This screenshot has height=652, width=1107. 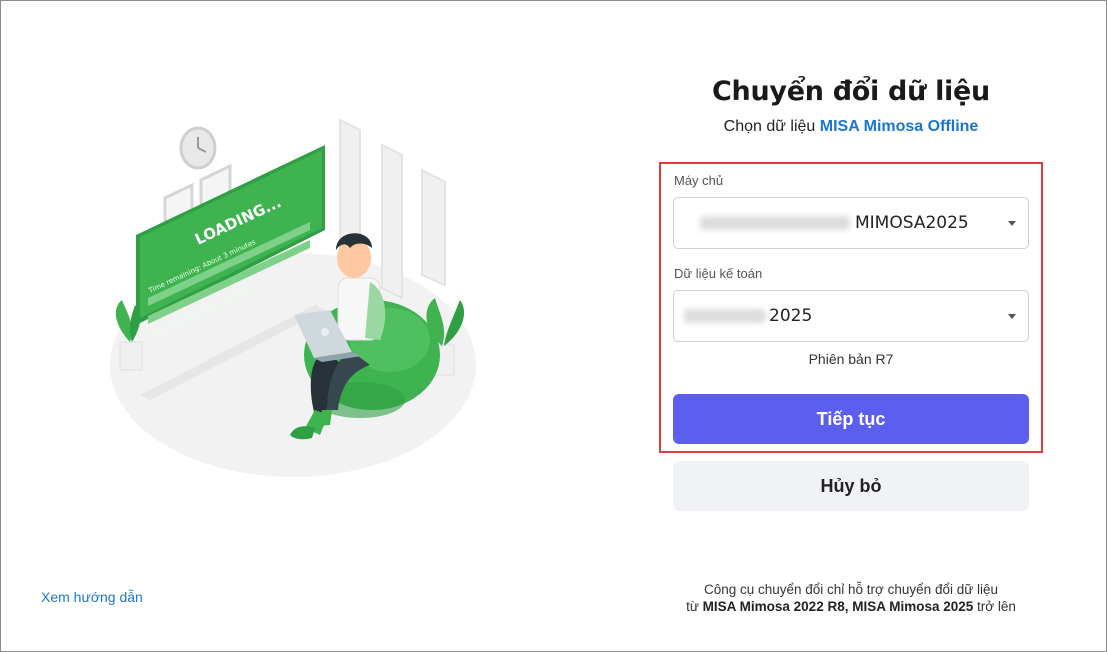 What do you see at coordinates (718, 273) in the screenshot?
I see `data-label: Dữ liệu kế toán` at bounding box center [718, 273].